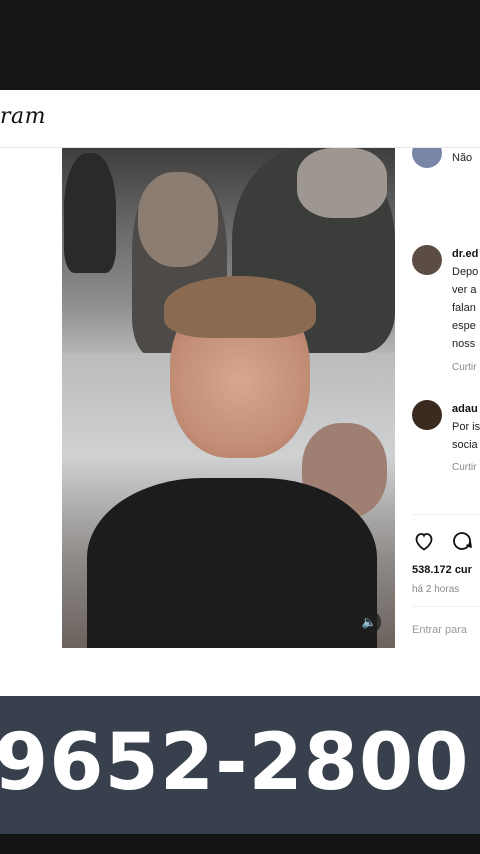 The height and width of the screenshot is (854, 480). What do you see at coordinates (464, 326) in the screenshot?
I see `comment-text: espe` at bounding box center [464, 326].